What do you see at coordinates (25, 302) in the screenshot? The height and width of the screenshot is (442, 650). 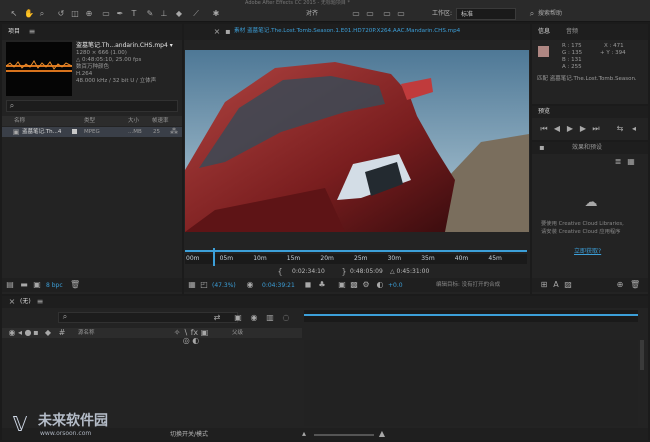 I see `timeline-tab: (无)` at bounding box center [25, 302].